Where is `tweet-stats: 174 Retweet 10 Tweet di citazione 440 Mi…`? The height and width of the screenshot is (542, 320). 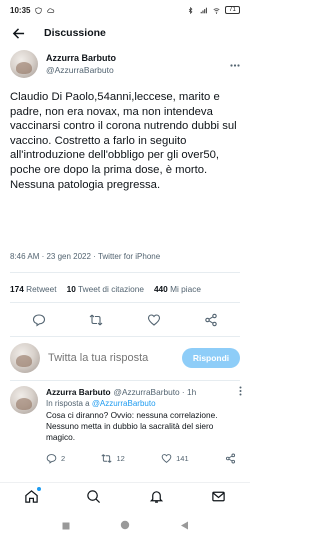 tweet-stats: 174 Retweet 10 Tweet di citazione 440 Mi… is located at coordinates (105, 289).